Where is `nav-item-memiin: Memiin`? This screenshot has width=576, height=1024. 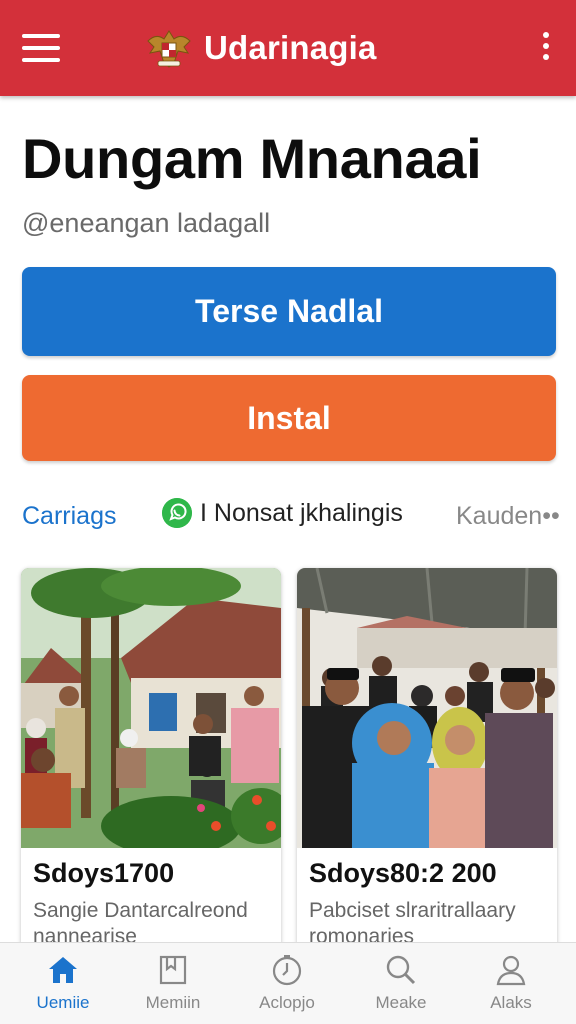
nav-item-memiin: Memiin is located at coordinates (173, 983).